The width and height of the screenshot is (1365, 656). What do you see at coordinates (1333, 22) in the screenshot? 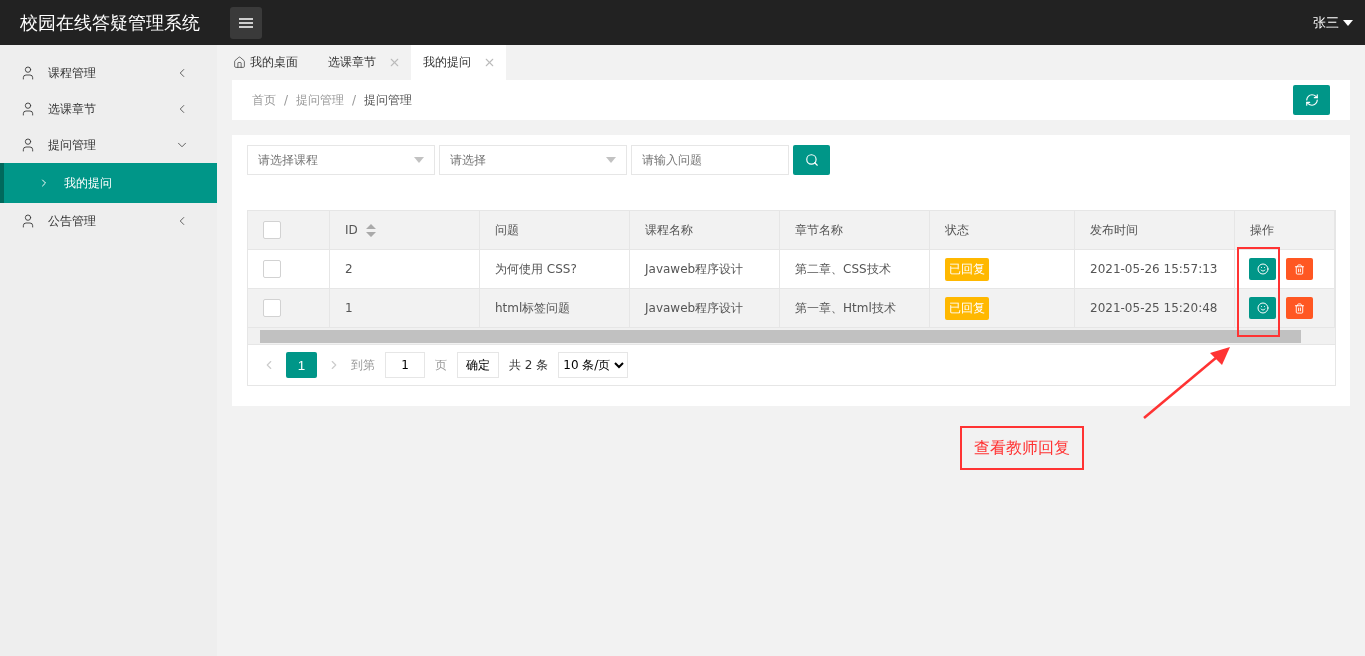
I see `user-menu: 张三` at bounding box center [1333, 22].